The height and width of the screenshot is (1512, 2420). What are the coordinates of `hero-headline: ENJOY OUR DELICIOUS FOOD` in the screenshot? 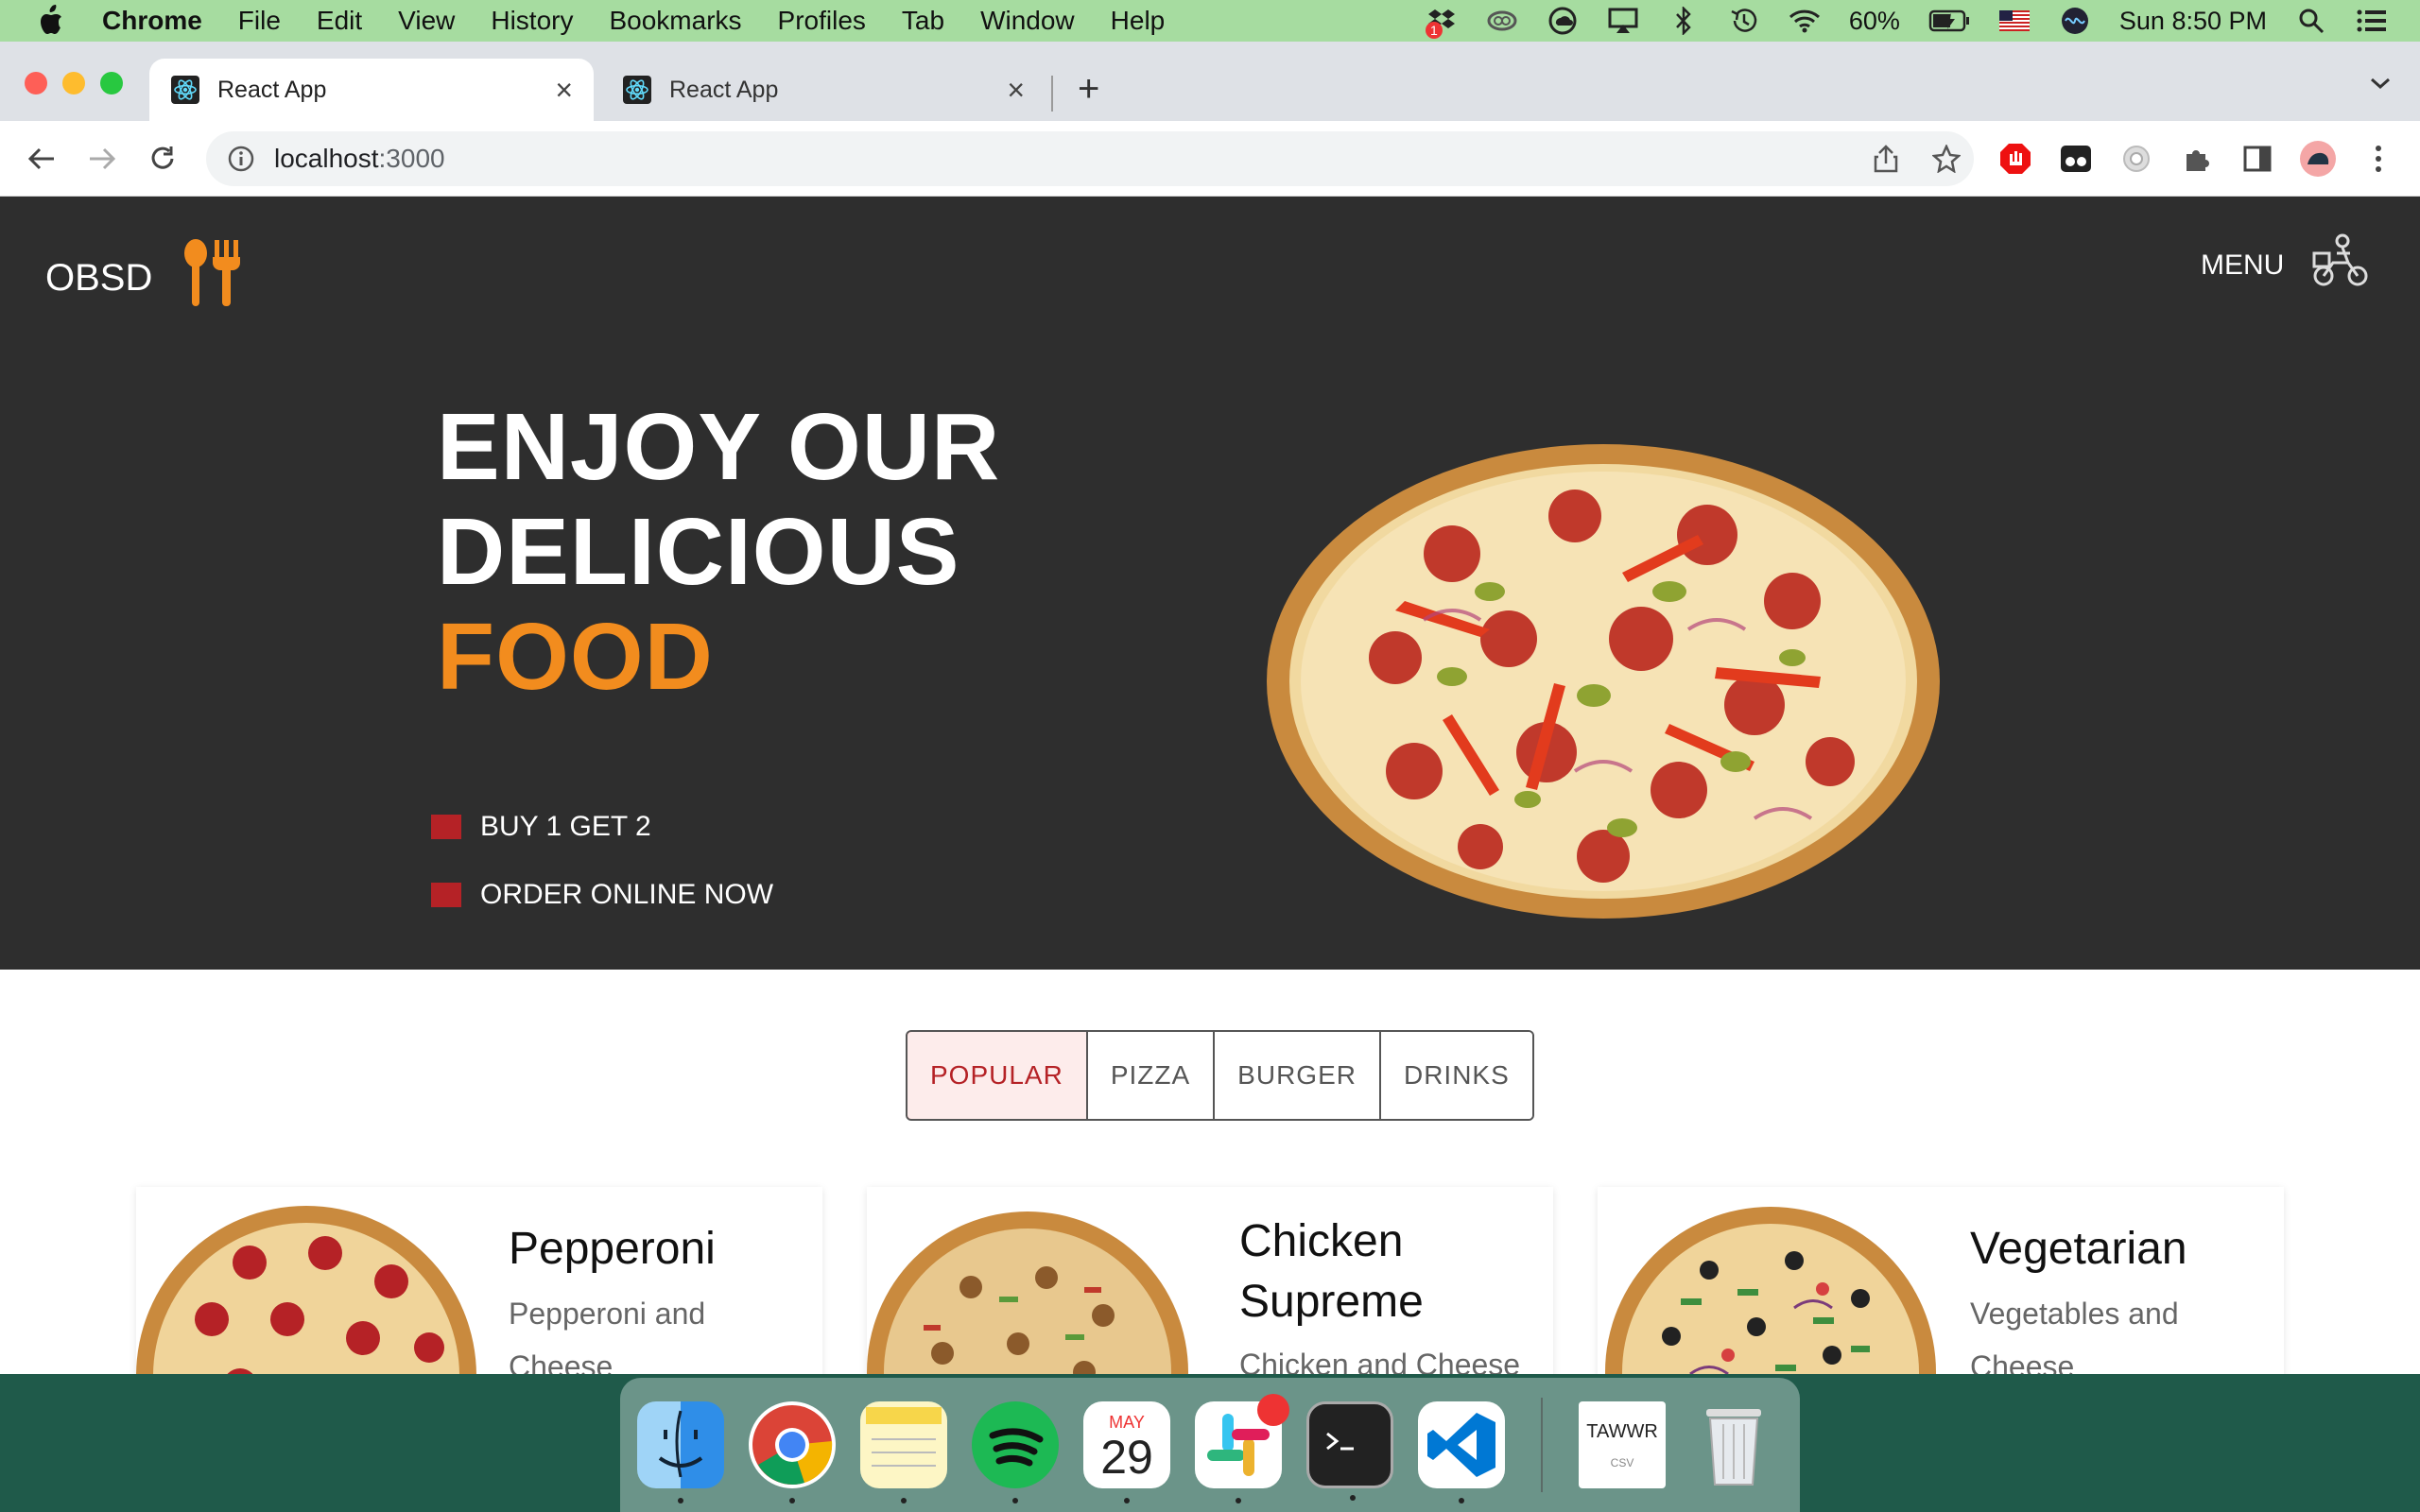 It's located at (718, 552).